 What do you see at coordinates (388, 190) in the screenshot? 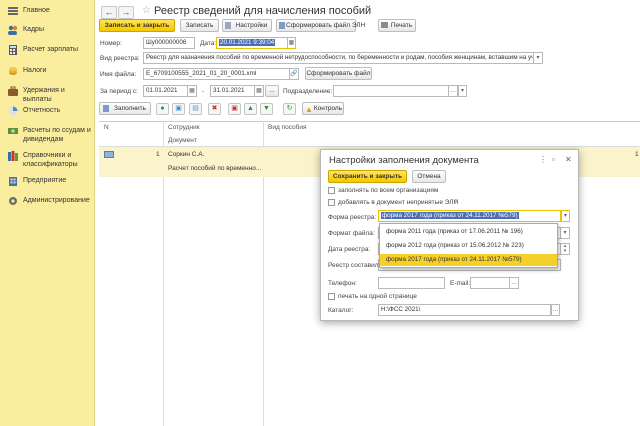
I see `all-orgs-label: заполнять по всем организациям` at bounding box center [388, 190].